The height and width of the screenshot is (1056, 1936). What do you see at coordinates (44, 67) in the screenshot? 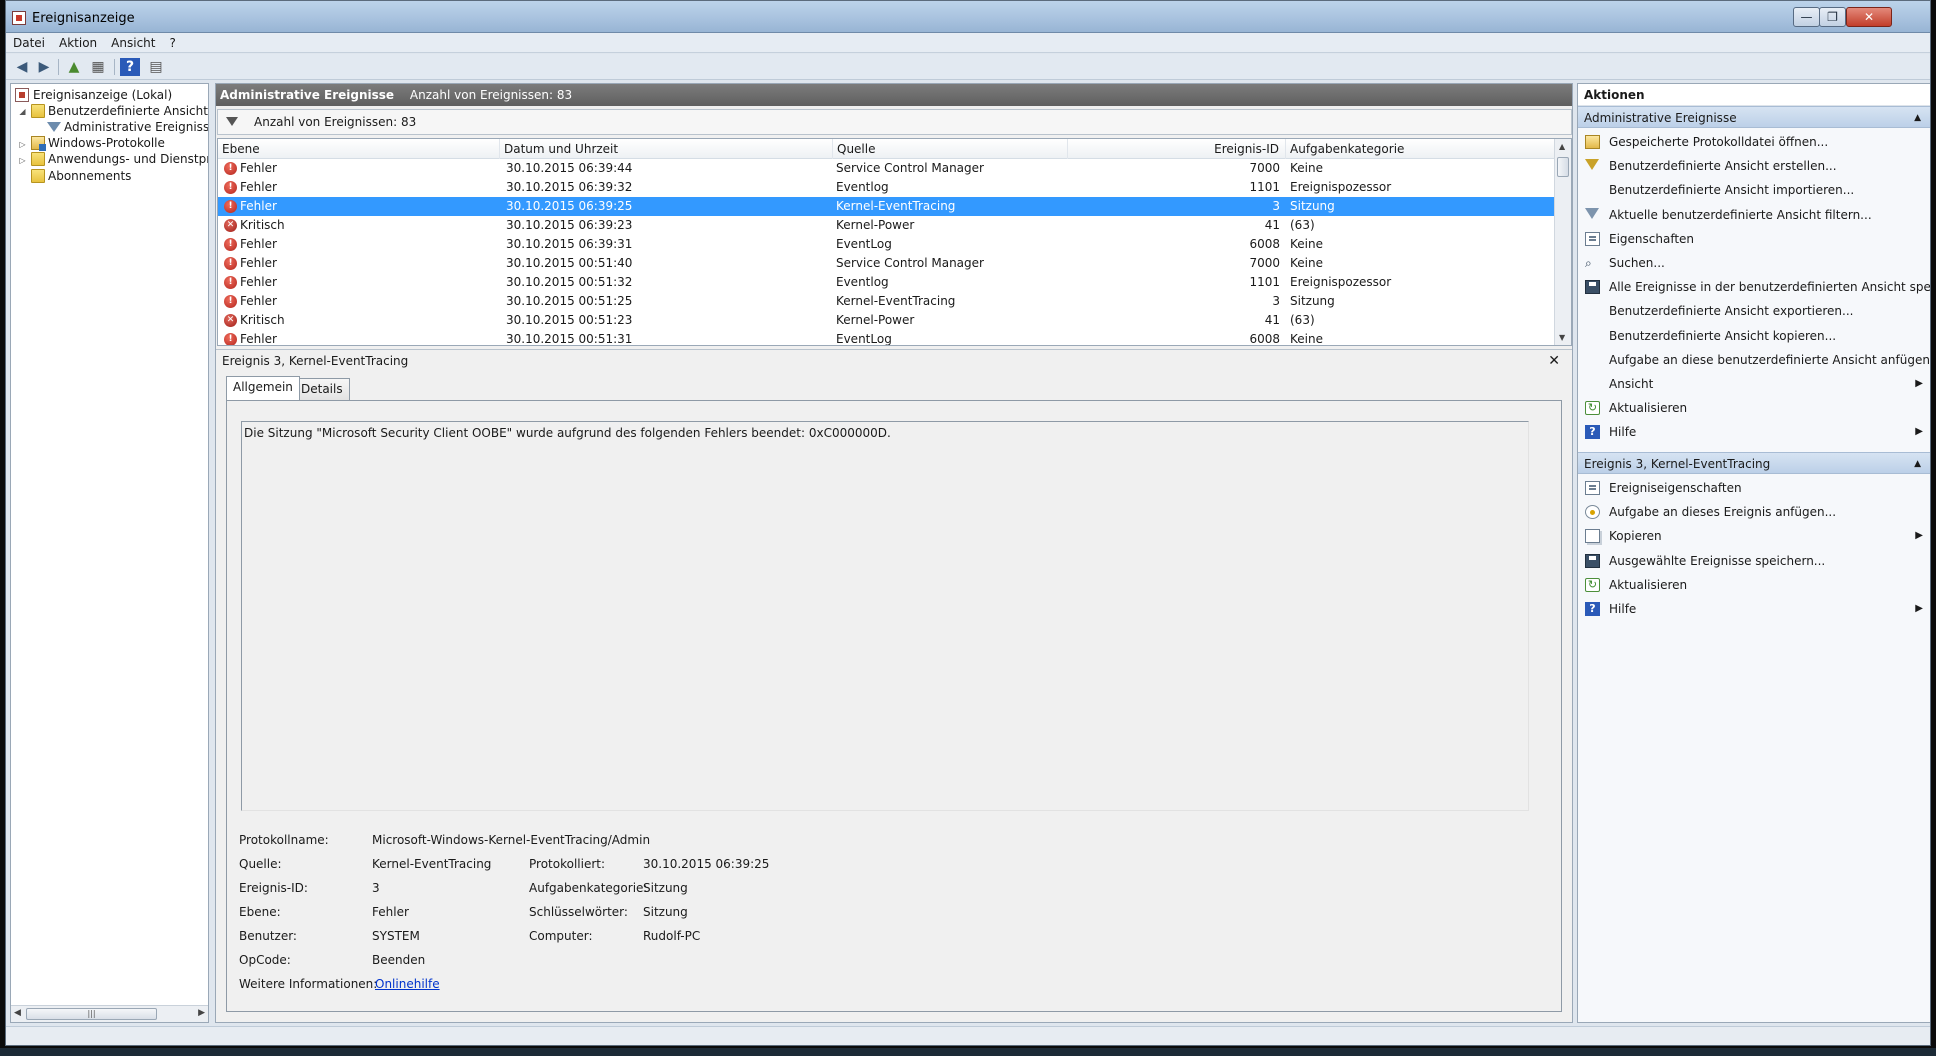
I see `forward-arrow-icon: ▶` at bounding box center [44, 67].